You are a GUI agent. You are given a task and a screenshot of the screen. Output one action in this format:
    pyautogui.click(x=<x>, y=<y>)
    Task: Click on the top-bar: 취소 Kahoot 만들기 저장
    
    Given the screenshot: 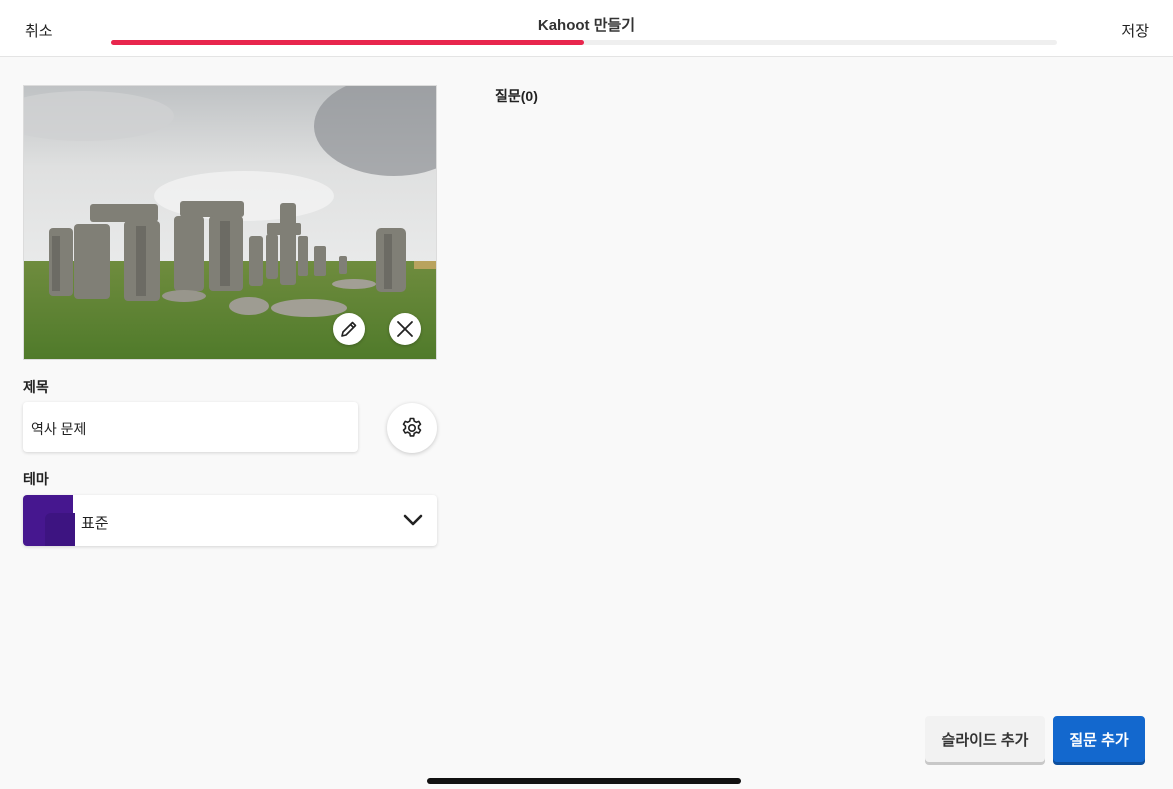 What is the action you would take?
    pyautogui.click(x=586, y=28)
    